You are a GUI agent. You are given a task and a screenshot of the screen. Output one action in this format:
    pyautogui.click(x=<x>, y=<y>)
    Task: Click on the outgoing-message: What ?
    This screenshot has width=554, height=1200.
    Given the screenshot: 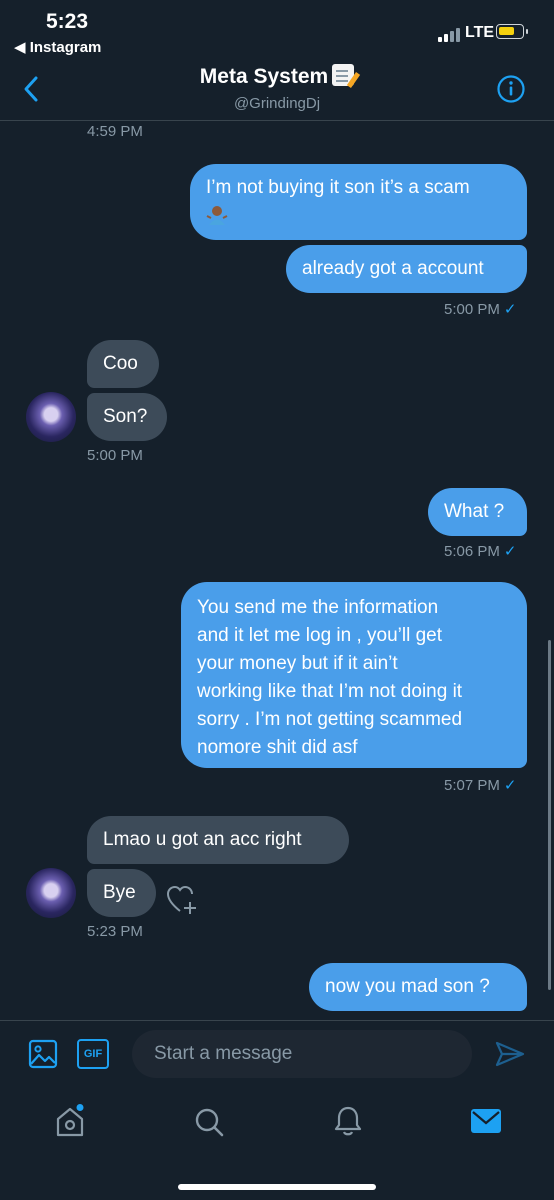 What is the action you would take?
    pyautogui.click(x=477, y=512)
    